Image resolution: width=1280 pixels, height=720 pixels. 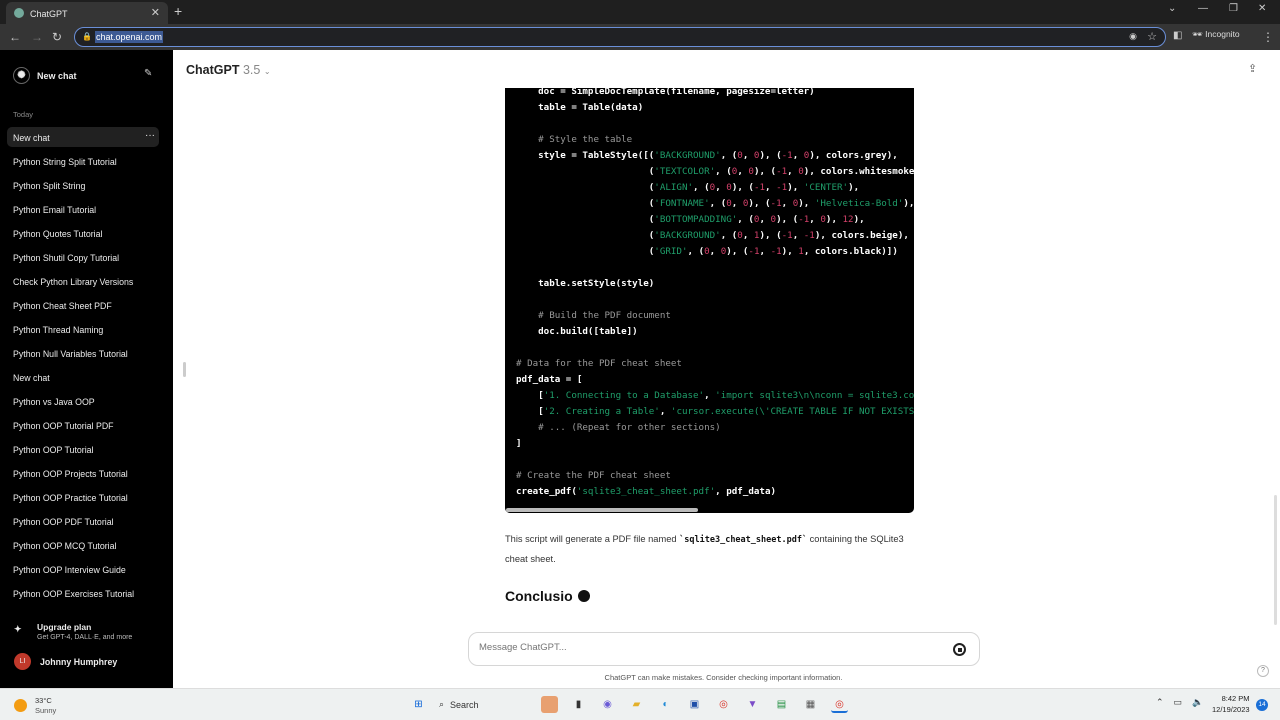 I want to click on message-composer, so click(x=724, y=649).